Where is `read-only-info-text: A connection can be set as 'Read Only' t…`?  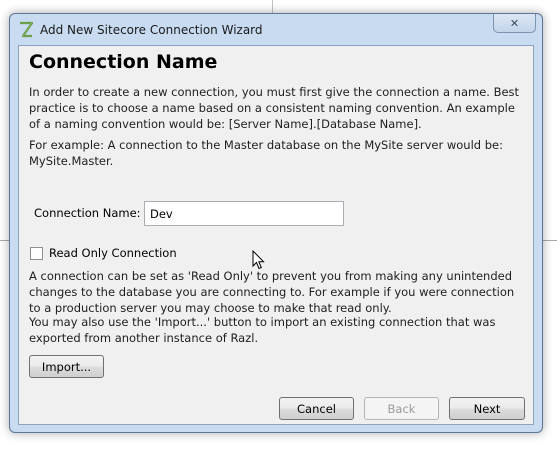
read-only-info-text: A connection can be set as 'Read Only' t… is located at coordinates (272, 292).